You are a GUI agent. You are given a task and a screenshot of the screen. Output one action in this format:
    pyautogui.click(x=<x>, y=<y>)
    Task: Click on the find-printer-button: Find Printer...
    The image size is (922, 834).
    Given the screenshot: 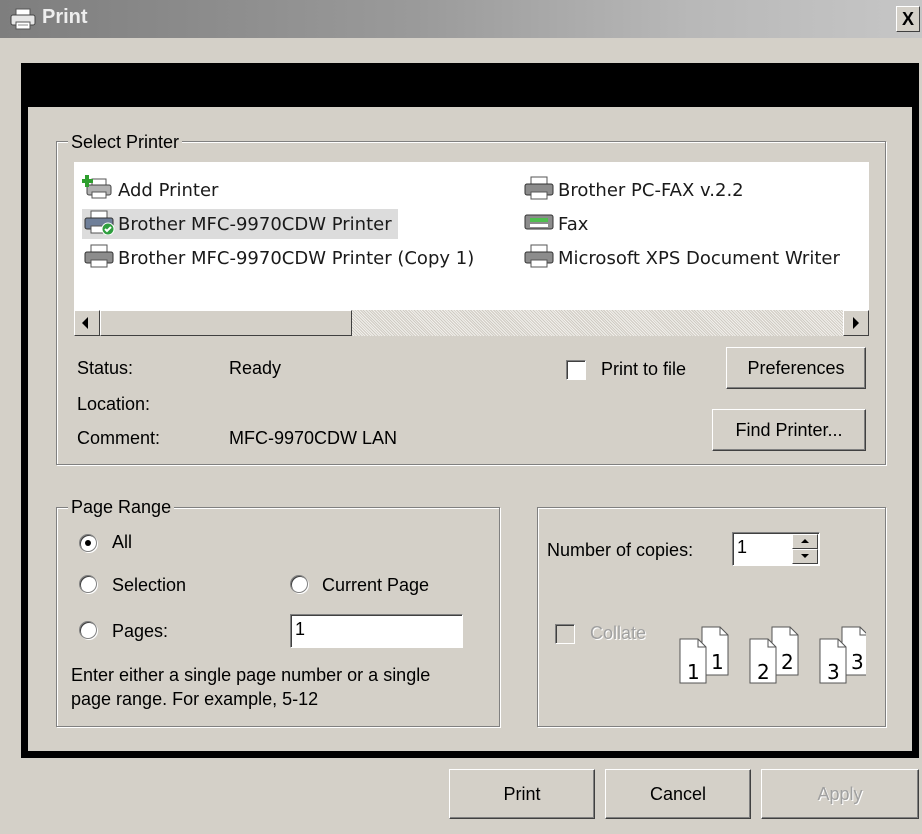 What is the action you would take?
    pyautogui.click(x=789, y=430)
    